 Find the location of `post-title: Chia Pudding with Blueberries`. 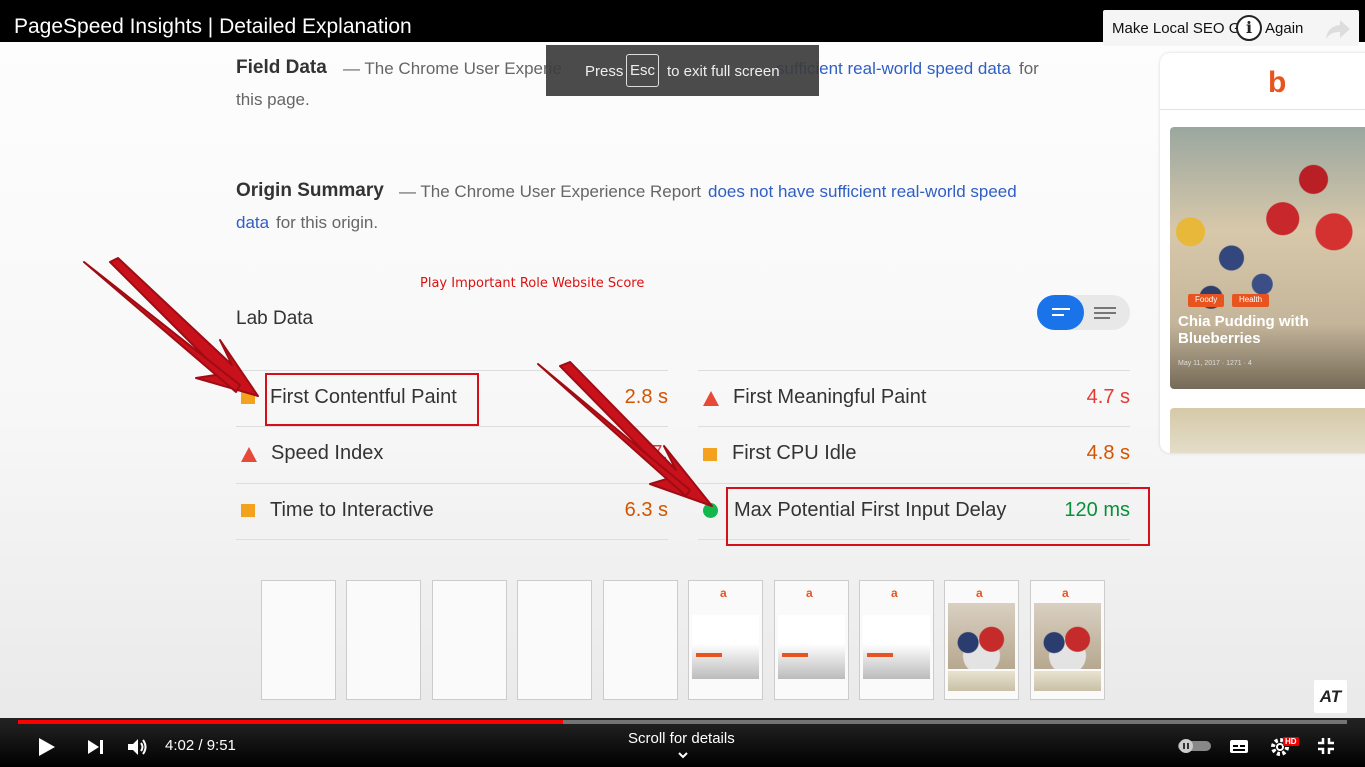

post-title: Chia Pudding with Blueberries is located at coordinates (1243, 330).